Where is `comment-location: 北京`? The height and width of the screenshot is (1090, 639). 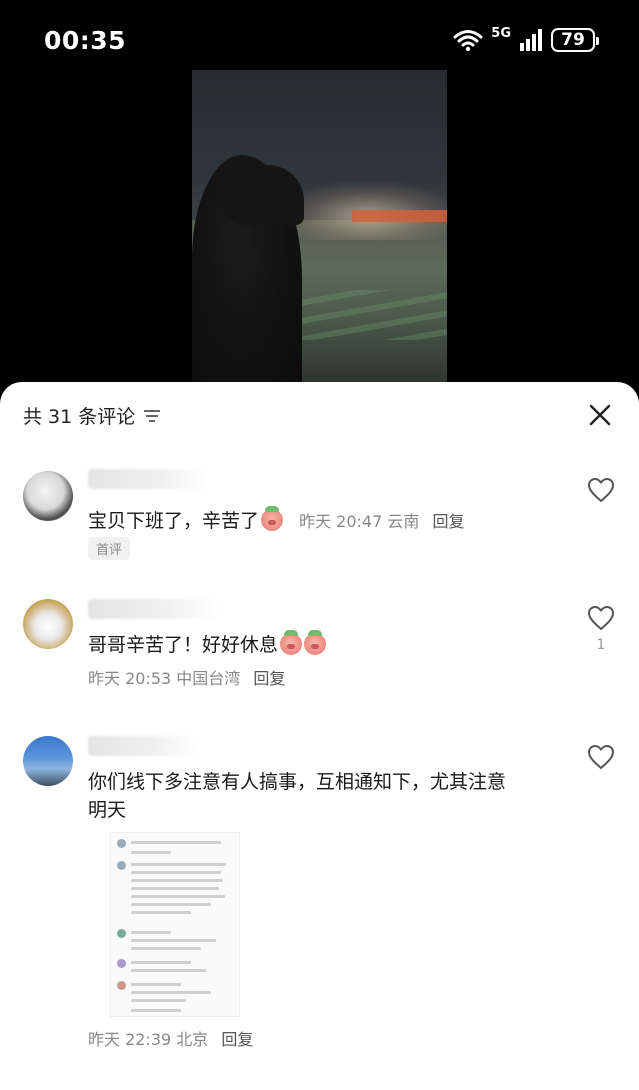 comment-location: 北京 is located at coordinates (192, 1039).